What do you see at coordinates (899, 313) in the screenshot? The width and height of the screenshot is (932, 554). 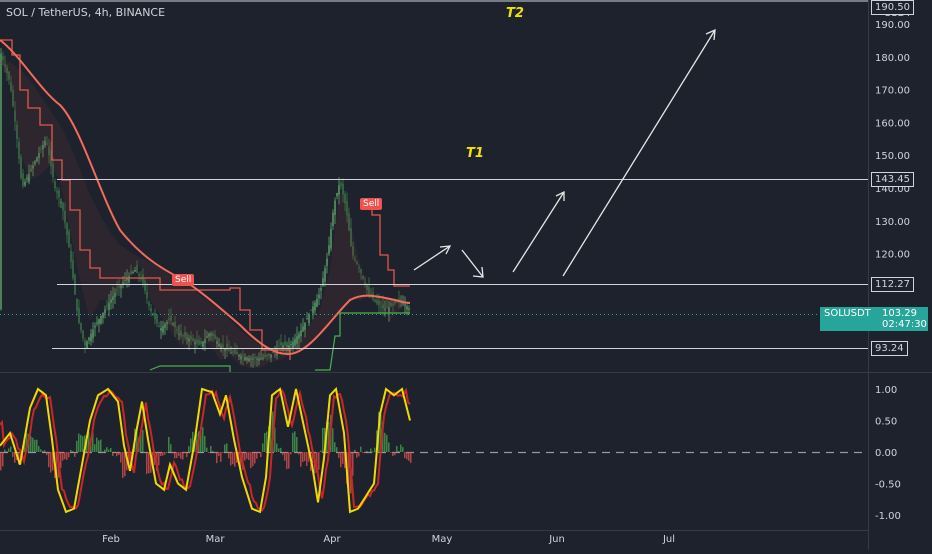 I see `current-price: 103.29` at bounding box center [899, 313].